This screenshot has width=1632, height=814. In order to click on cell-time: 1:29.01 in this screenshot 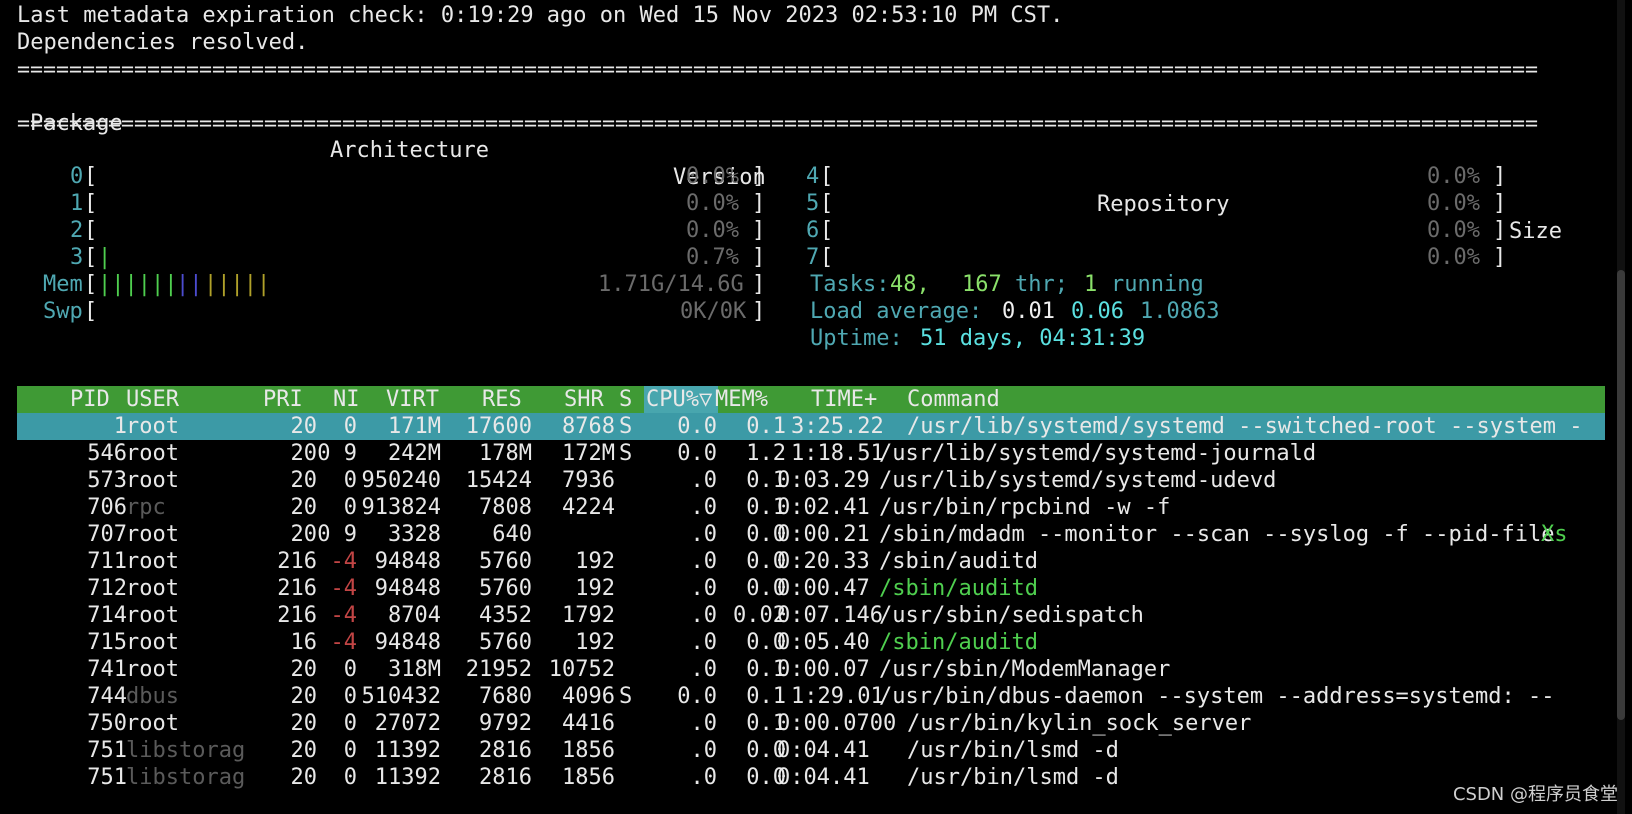, I will do `click(837, 696)`.